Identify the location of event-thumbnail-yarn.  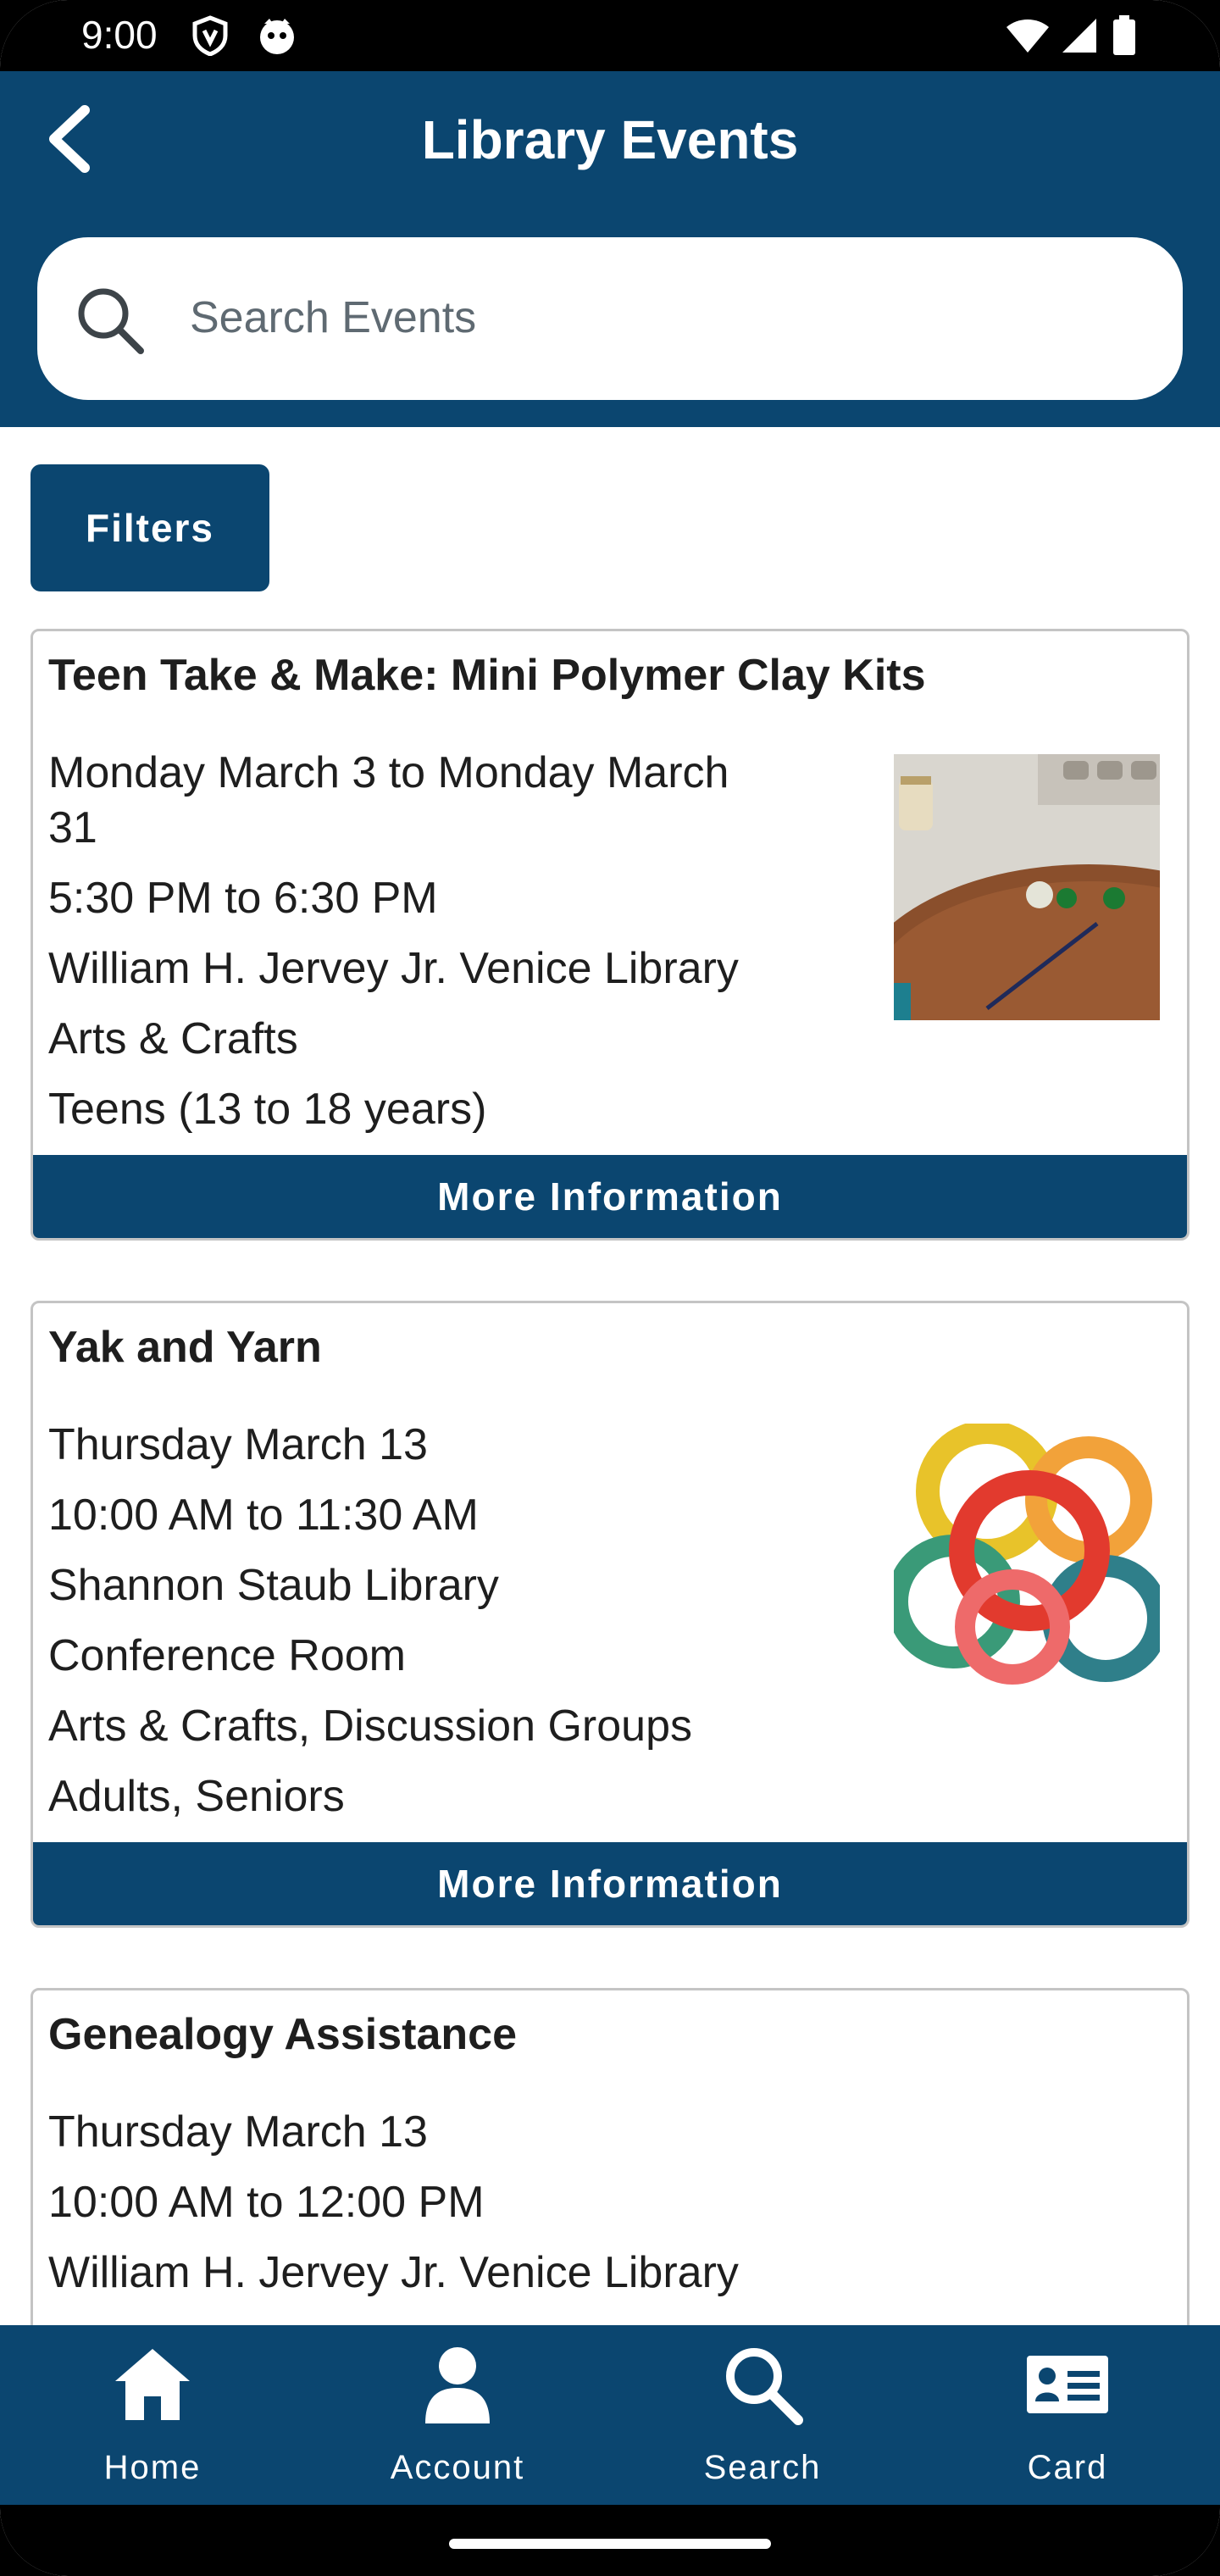
(1027, 1557).